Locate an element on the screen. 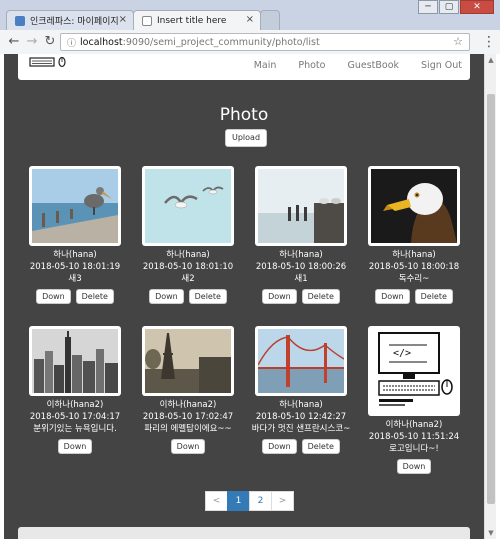  tab-strip: 인크레파스: 마이페이지 × Insert title here × ─ ▢ ✕ is located at coordinates (250, 15).